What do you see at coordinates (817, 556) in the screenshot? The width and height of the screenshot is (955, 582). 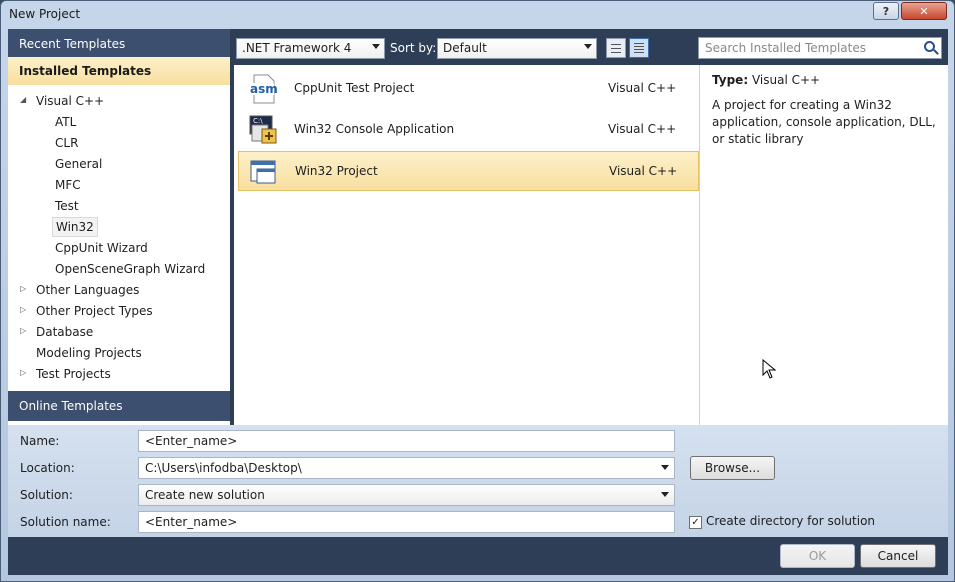 I see `ok-button: OK` at bounding box center [817, 556].